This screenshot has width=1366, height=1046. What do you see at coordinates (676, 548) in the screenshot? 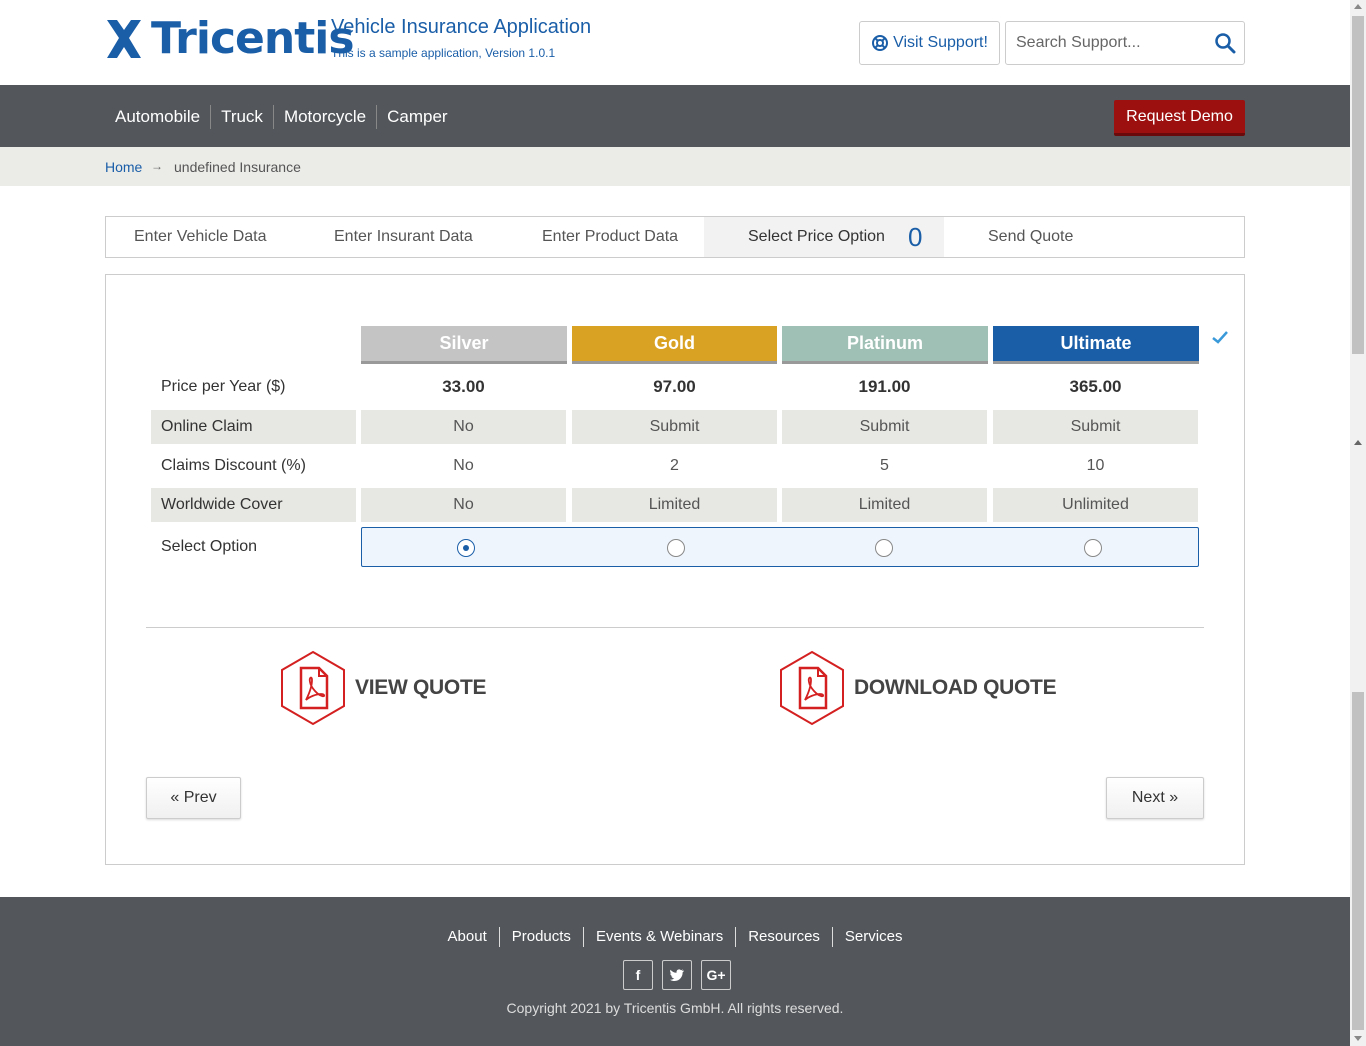
I see `radio-gold` at bounding box center [676, 548].